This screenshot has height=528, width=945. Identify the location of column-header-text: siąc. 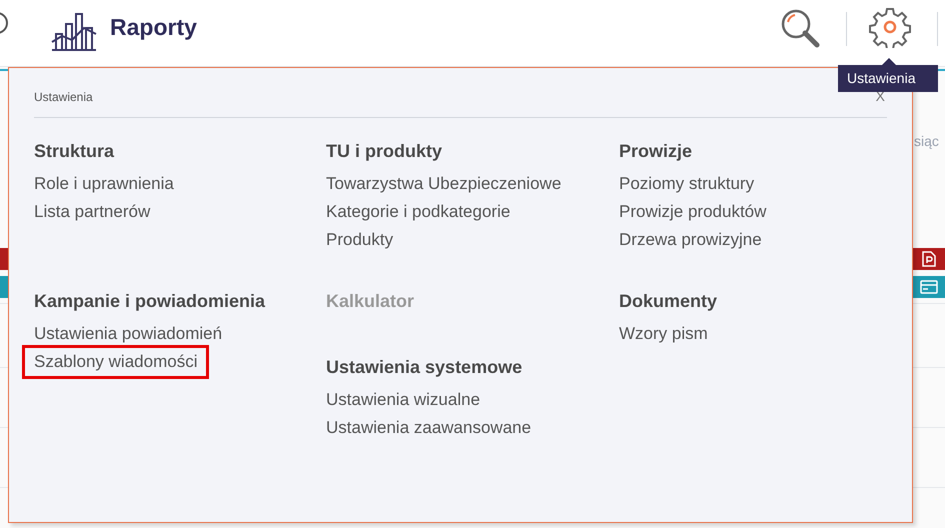
(926, 141).